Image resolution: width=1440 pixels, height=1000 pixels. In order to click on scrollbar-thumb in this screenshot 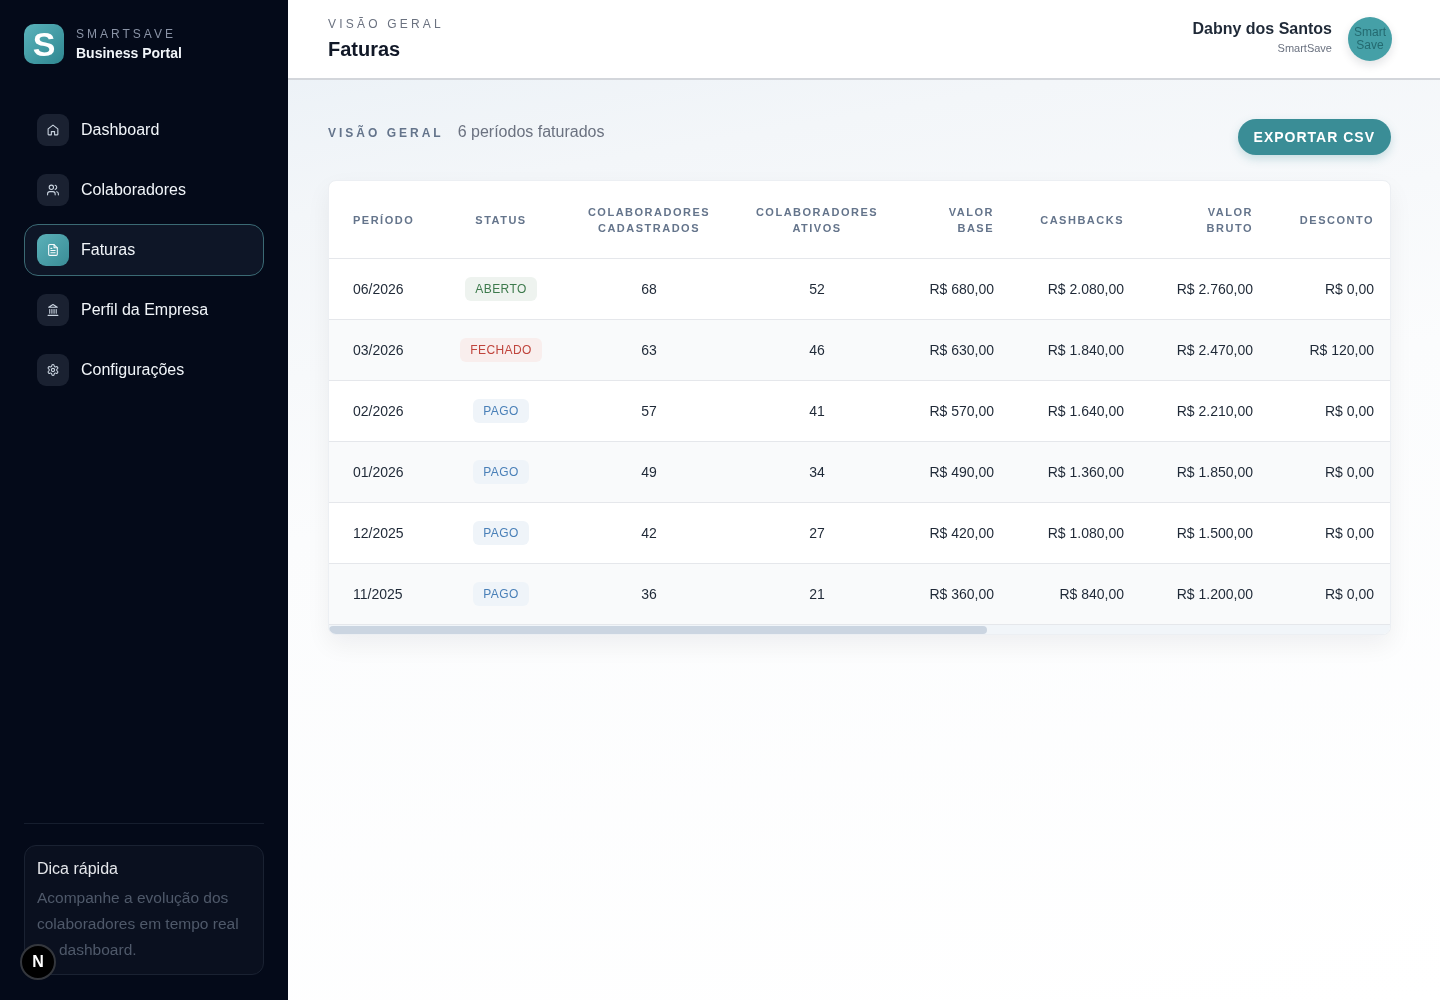, I will do `click(658, 630)`.